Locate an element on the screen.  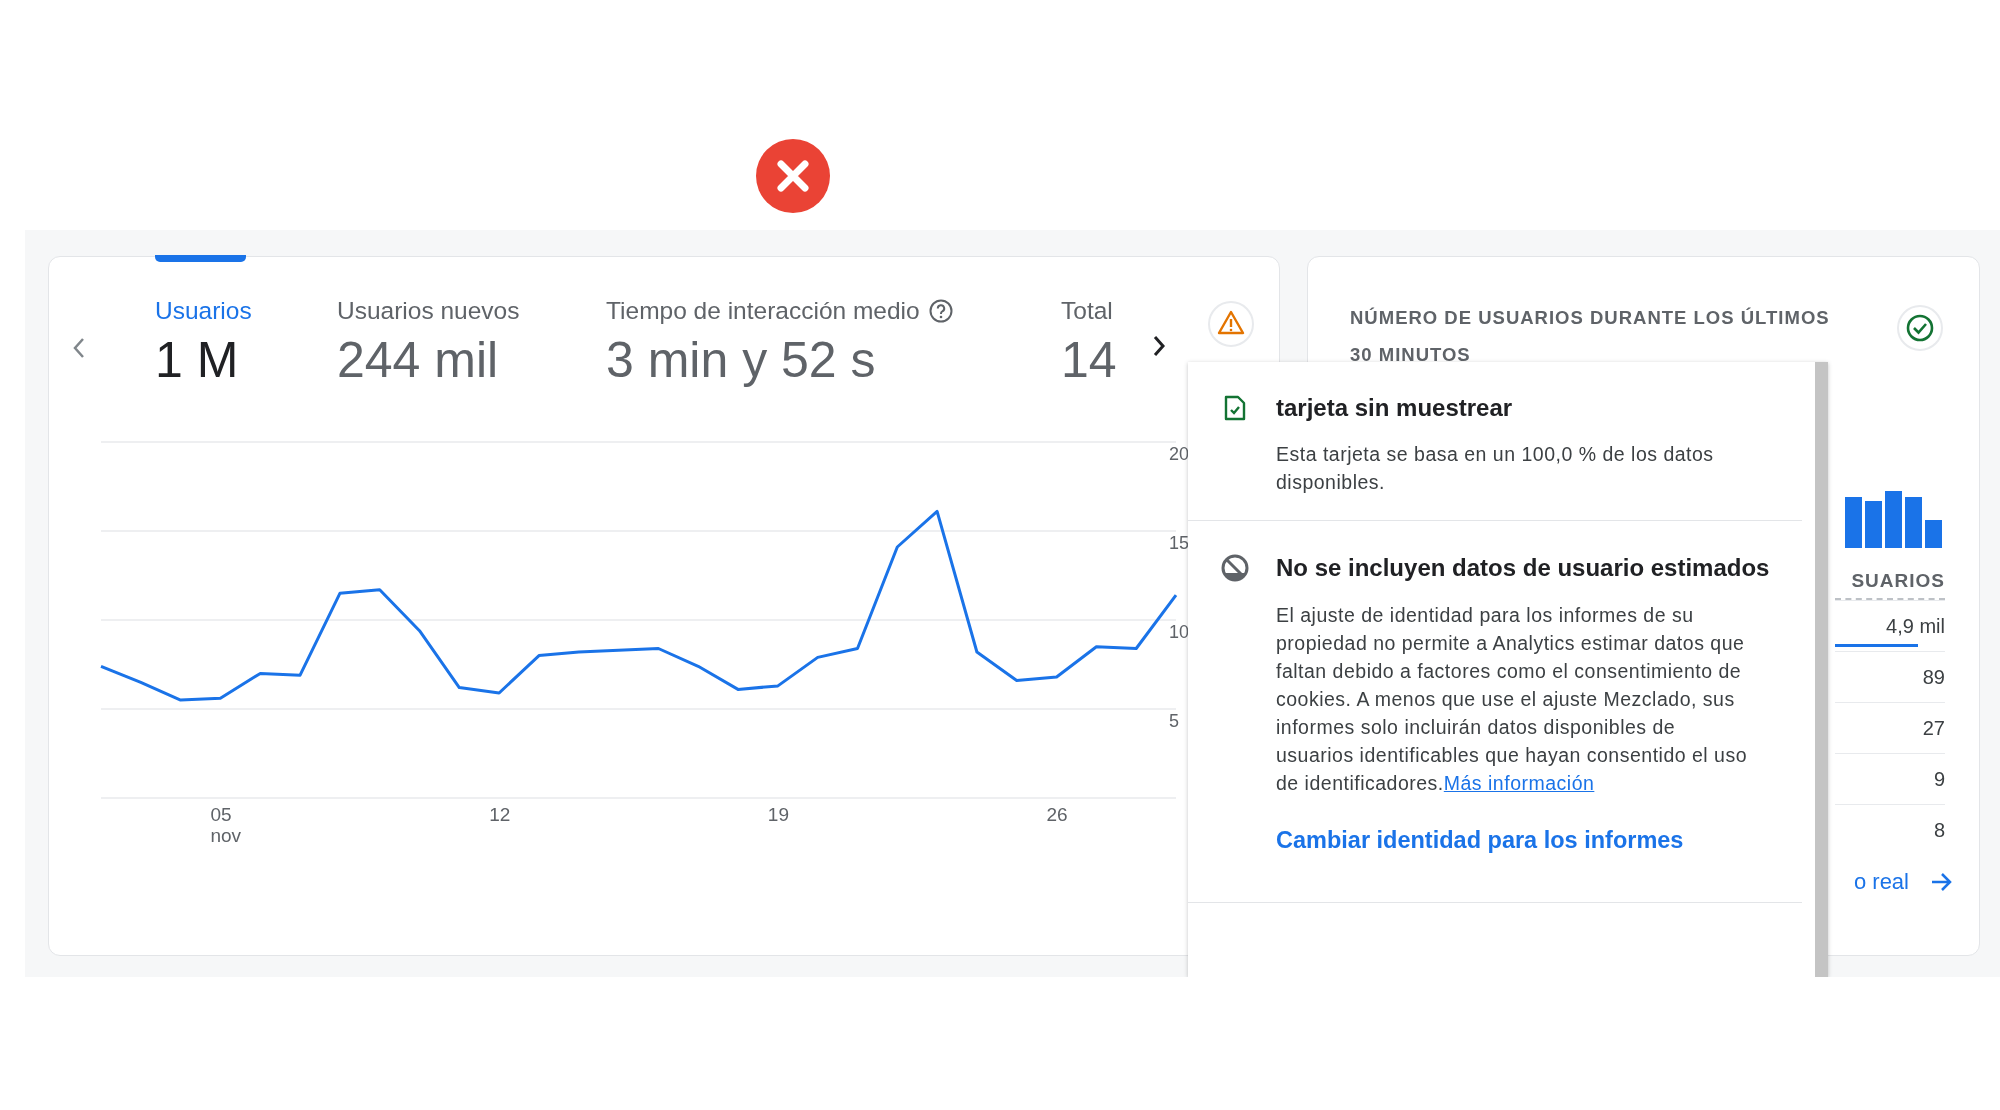
user-count: 9 is located at coordinates (1939, 779).